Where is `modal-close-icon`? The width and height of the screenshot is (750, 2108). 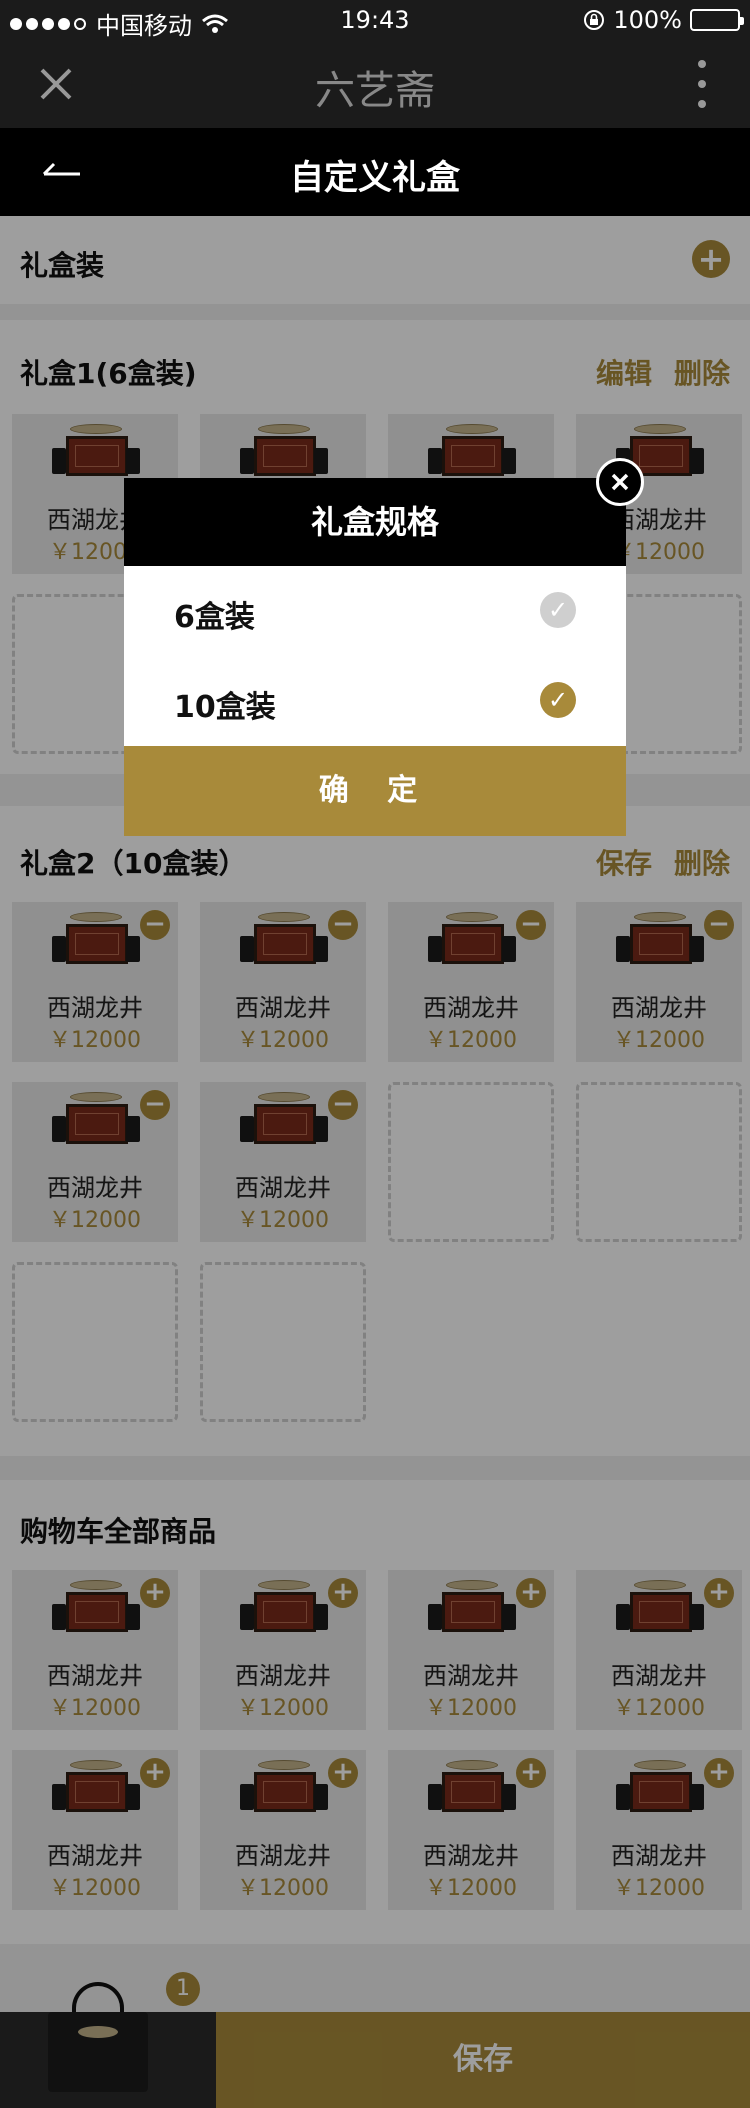
modal-close-icon is located at coordinates (620, 482).